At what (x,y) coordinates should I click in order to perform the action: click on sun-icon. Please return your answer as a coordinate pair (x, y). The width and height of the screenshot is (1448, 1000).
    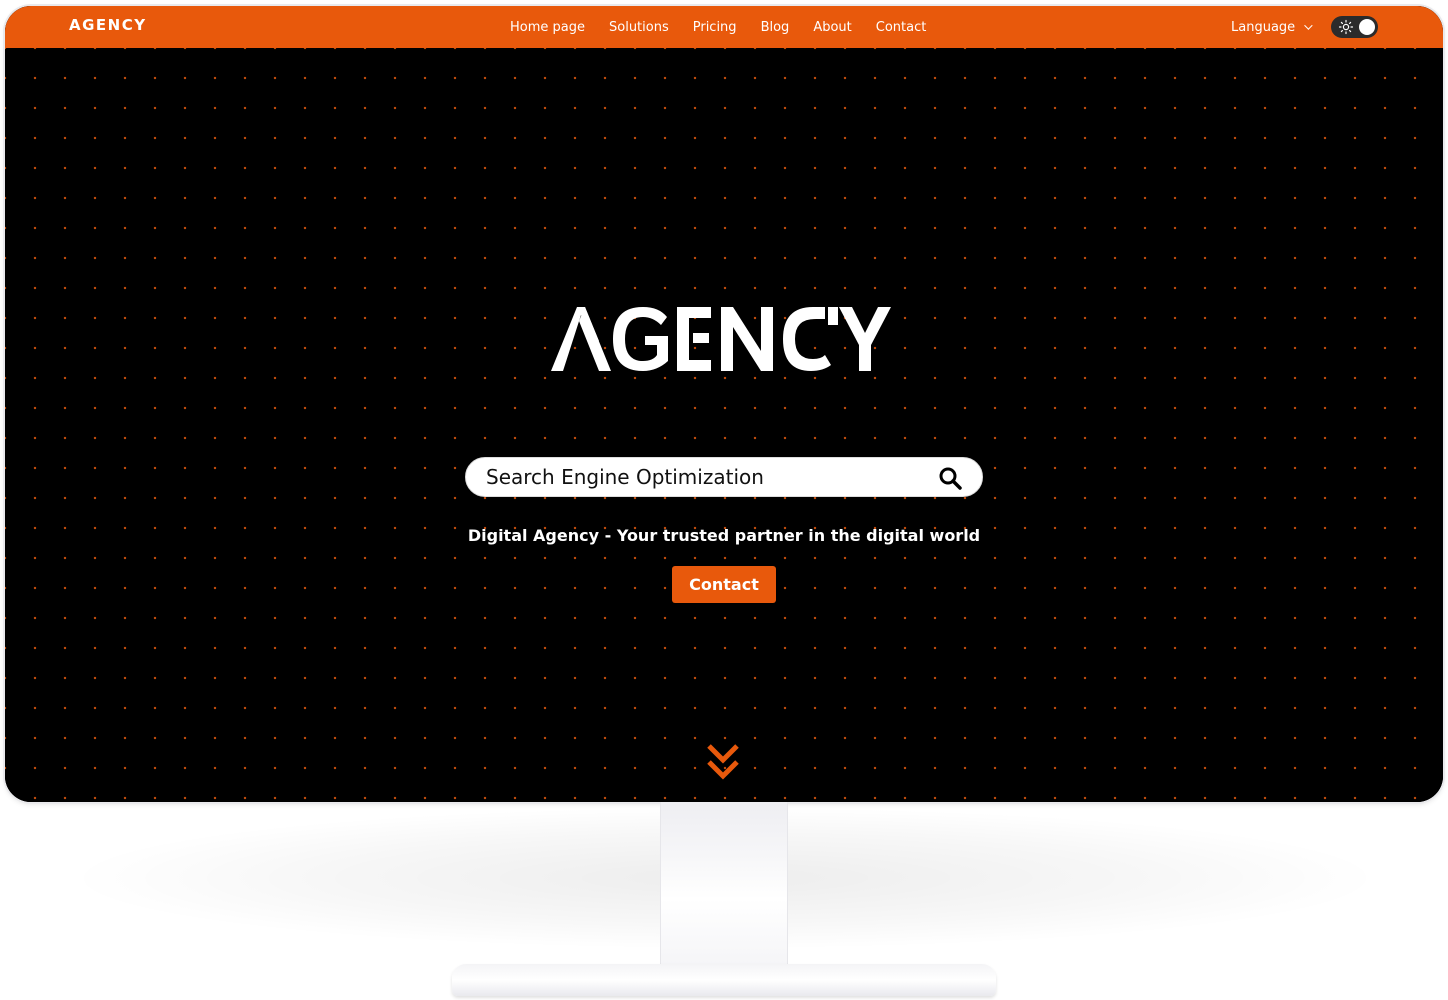
    Looking at the image, I should click on (1346, 27).